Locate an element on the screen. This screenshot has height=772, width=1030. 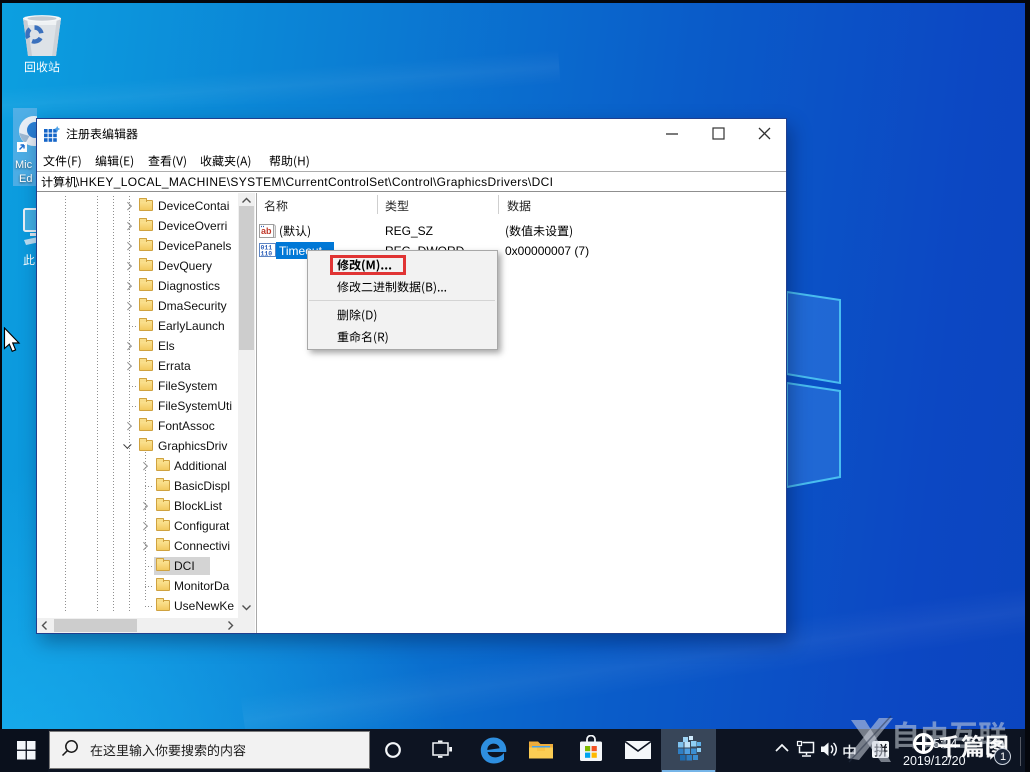
svg-text: ab is located at coordinates (266, 231).